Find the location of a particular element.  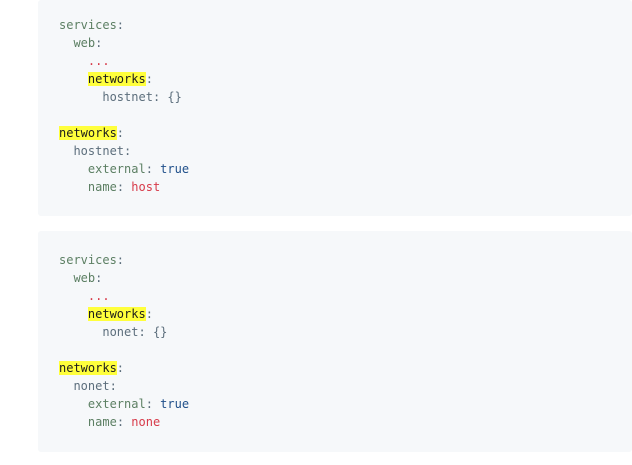

code-line: name: none is located at coordinates (124, 422).